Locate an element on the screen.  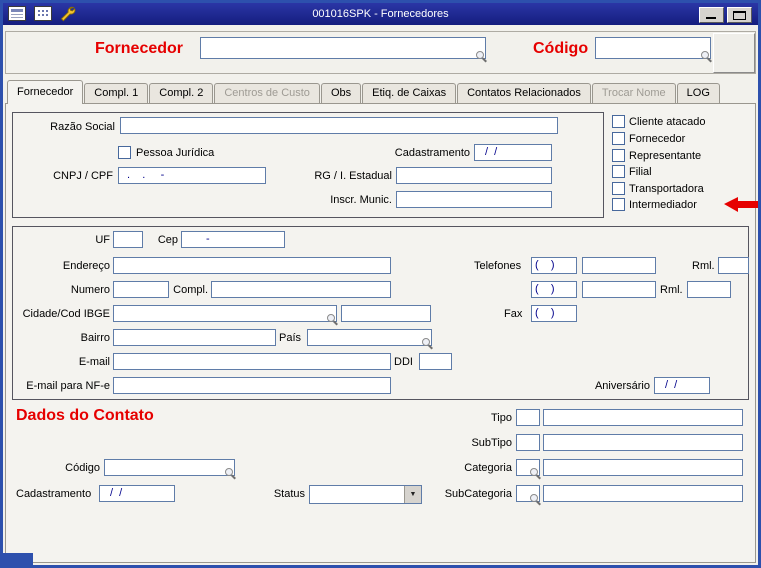
cnpj-cpf-label: CNPJ / CPF is located at coordinates (83, 176).